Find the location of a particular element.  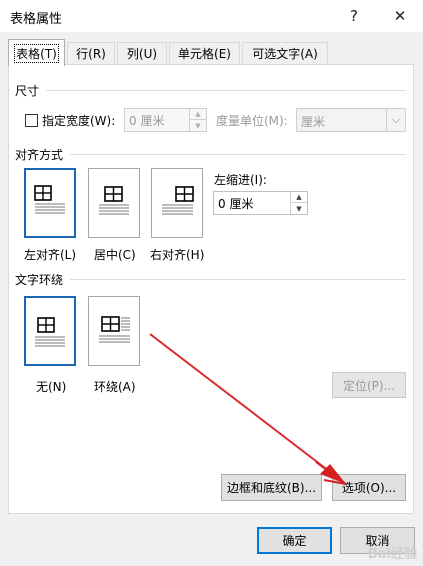

watermark: Bai经验 is located at coordinates (392, 554).